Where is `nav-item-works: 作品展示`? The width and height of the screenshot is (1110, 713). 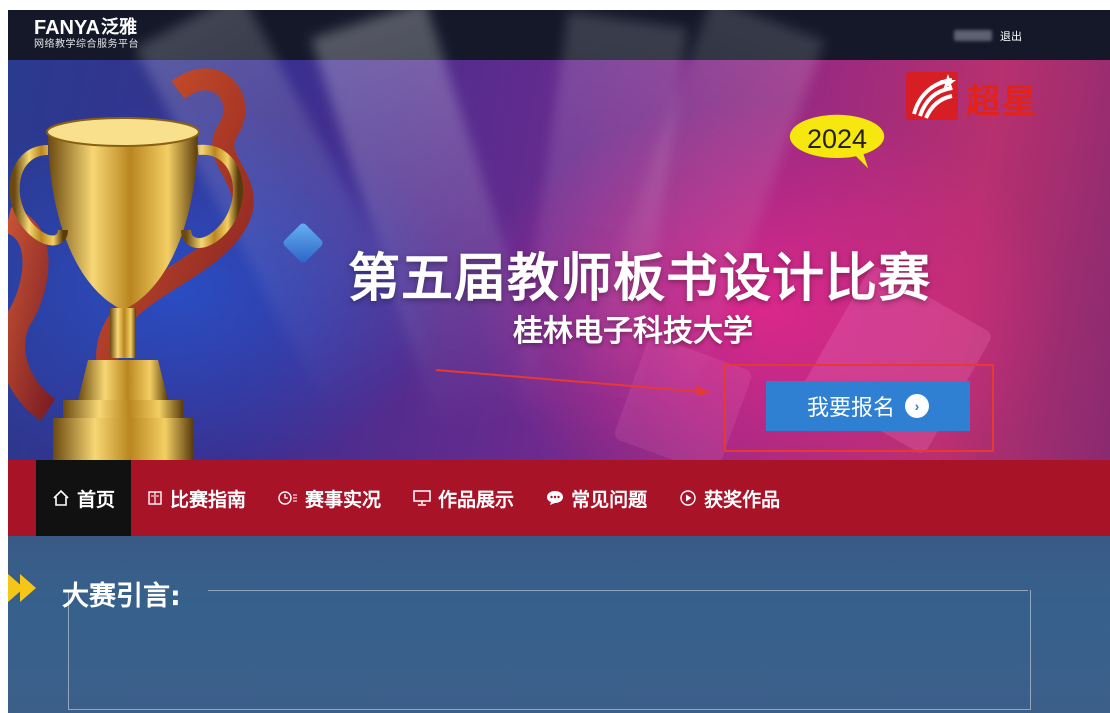
nav-item-works: 作品展示 is located at coordinates (463, 498).